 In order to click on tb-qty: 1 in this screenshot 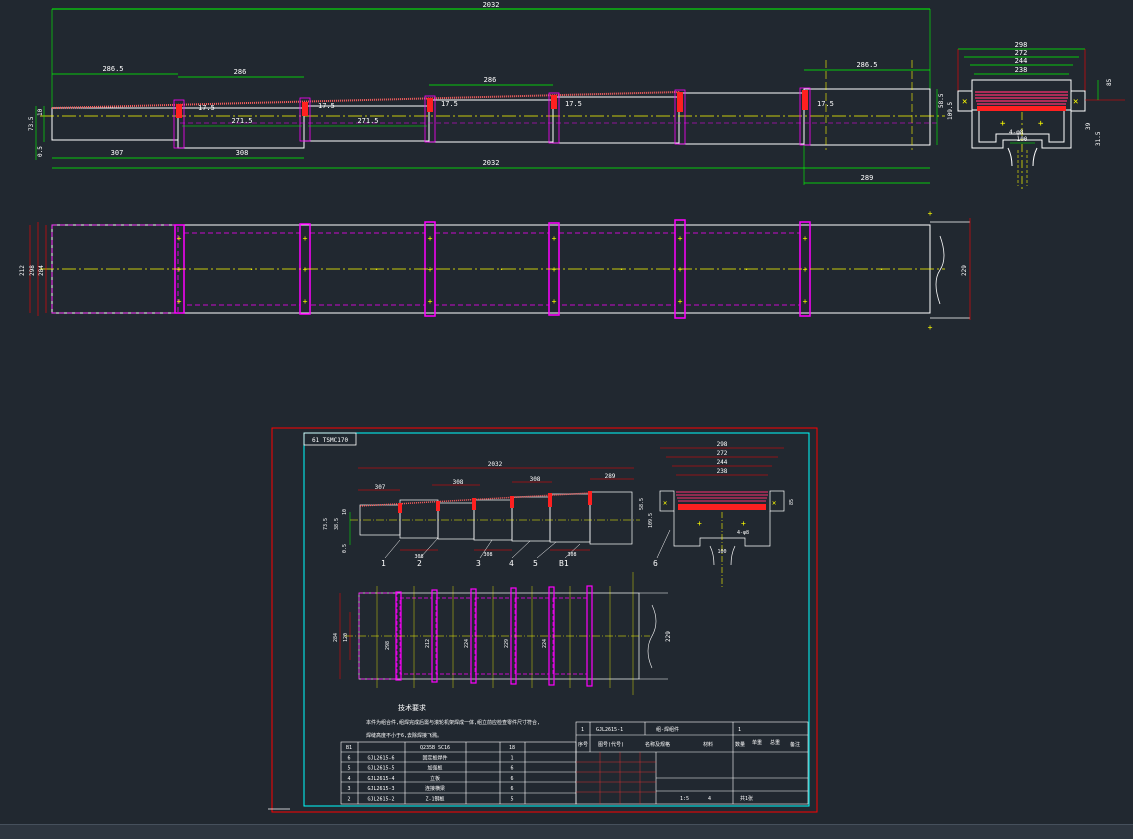, I will do `click(739, 730)`.